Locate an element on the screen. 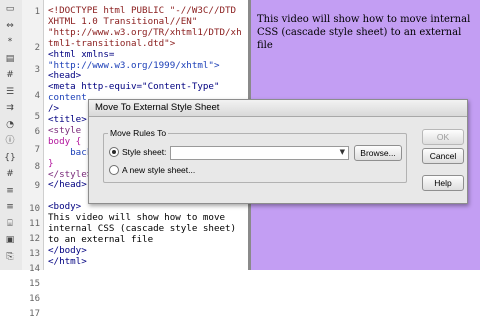 The height and width of the screenshot is (319, 480). file-icon: ▭ is located at coordinates (10, 9).